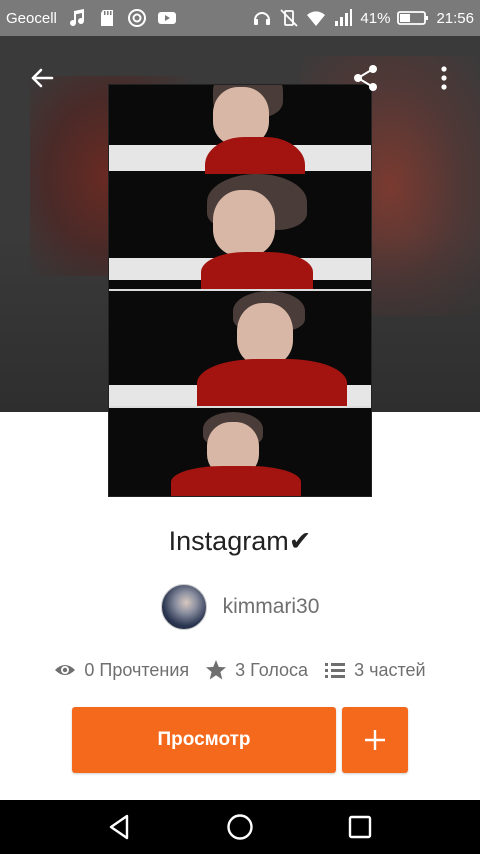 The height and width of the screenshot is (854, 480). Describe the element at coordinates (77, 18) in the screenshot. I see `music-icon` at that location.